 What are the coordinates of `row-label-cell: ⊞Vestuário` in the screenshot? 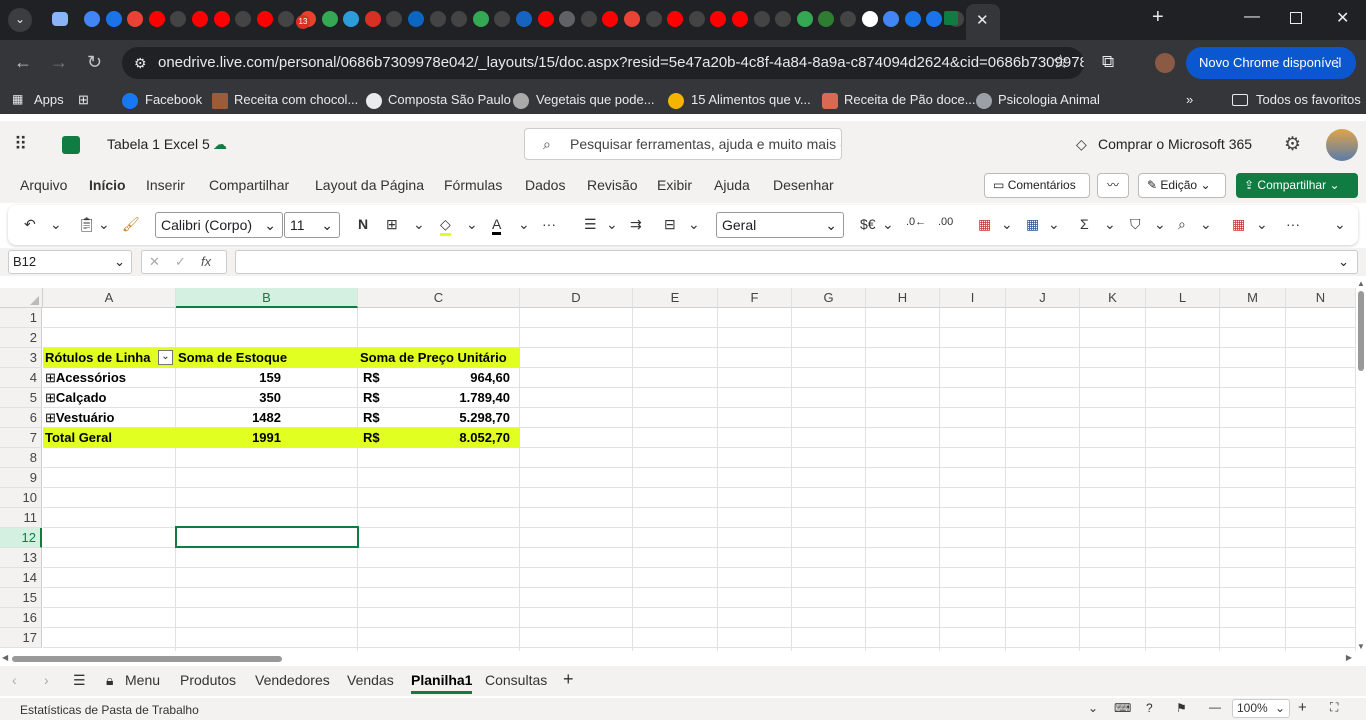 It's located at (109, 418).